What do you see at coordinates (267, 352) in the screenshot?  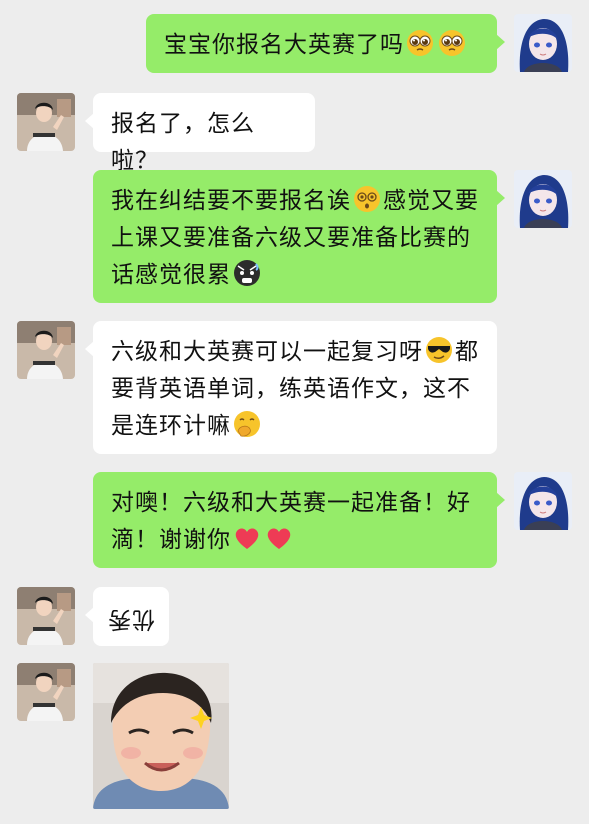 I see `message-text: 六级和大英赛可以一起复习呀` at bounding box center [267, 352].